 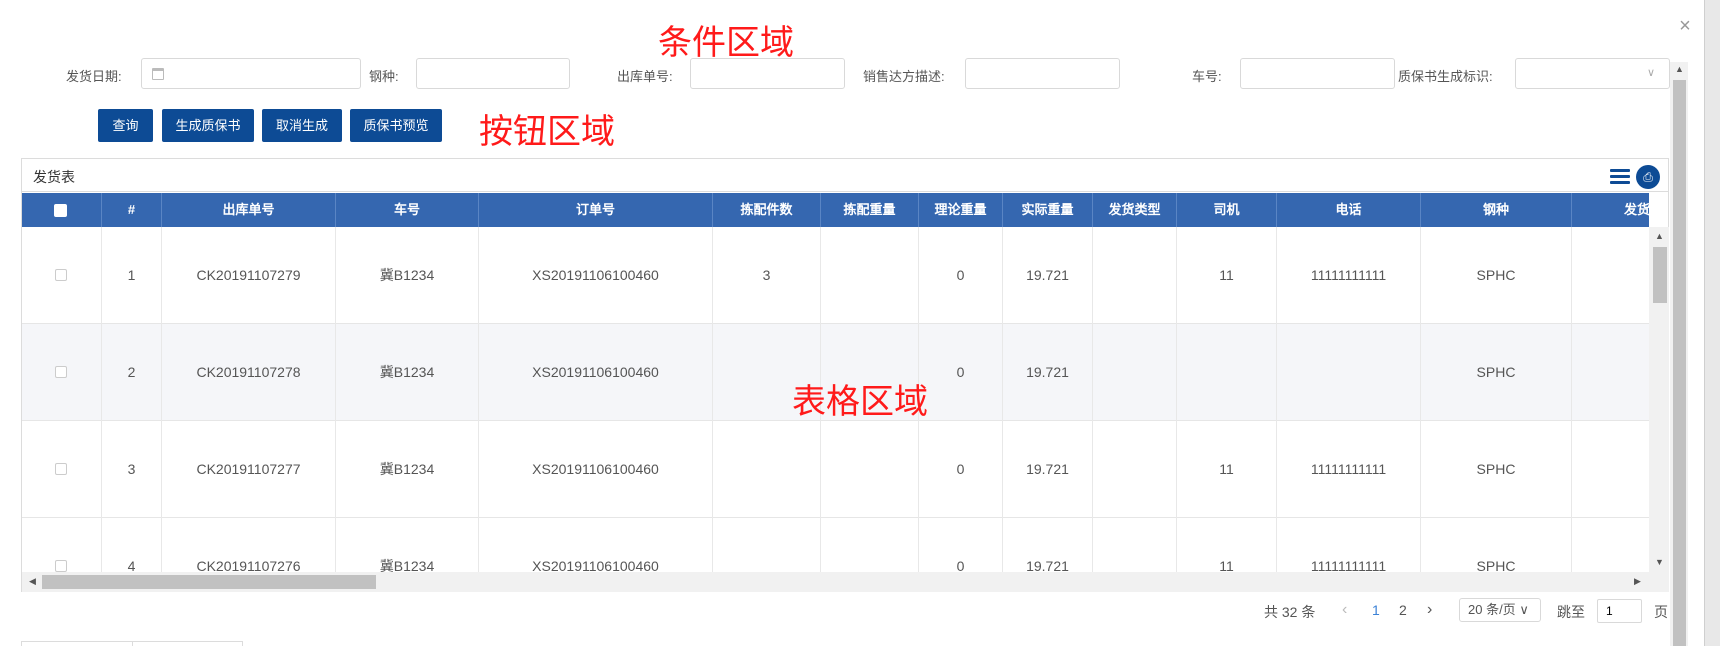 I want to click on outbound-cell: CK20191107276, so click(x=249, y=545).